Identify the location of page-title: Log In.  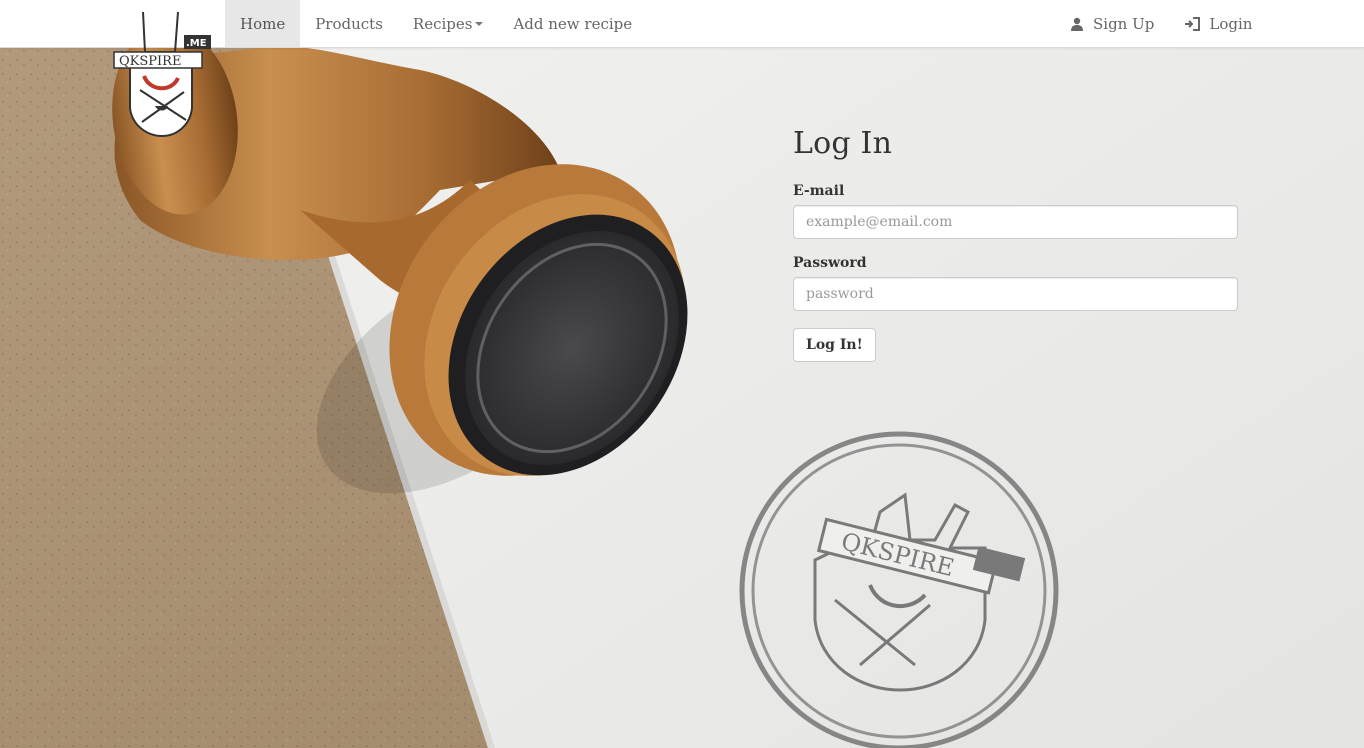
(843, 143).